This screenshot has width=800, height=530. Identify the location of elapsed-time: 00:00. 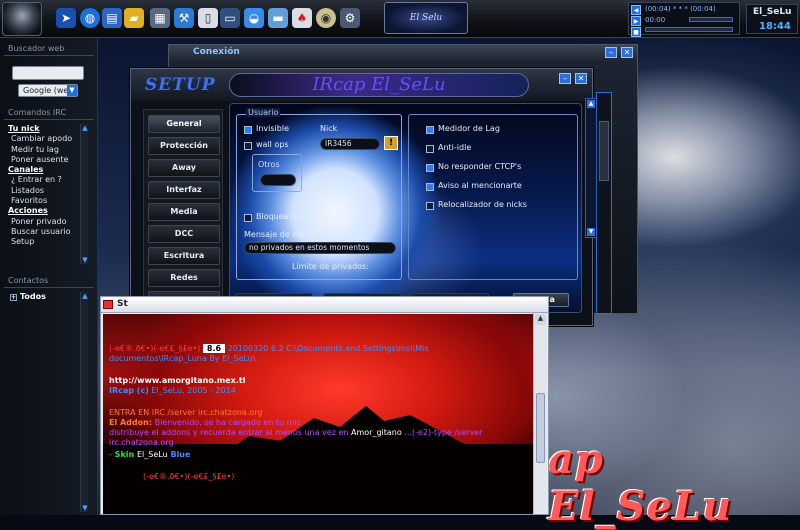
(655, 20).